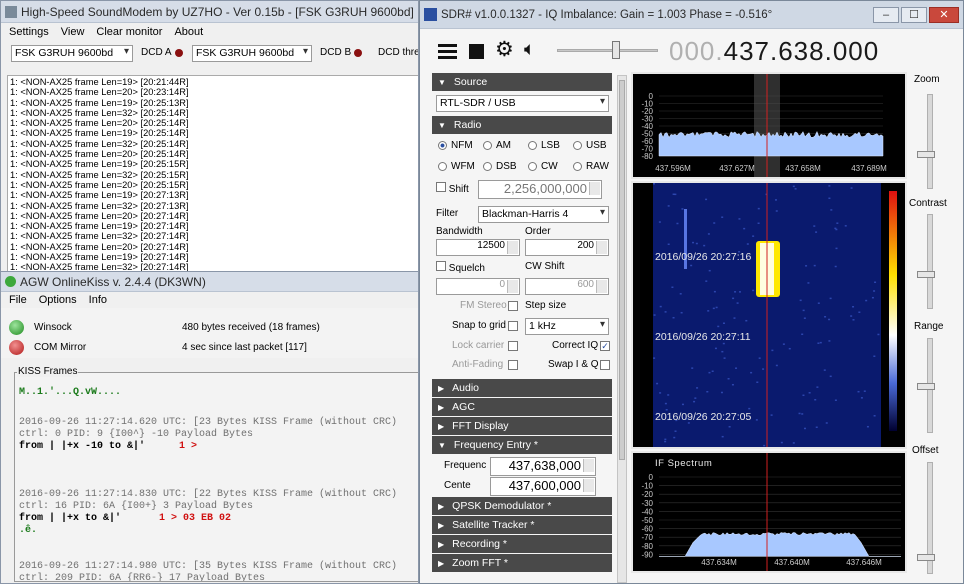 The height and width of the screenshot is (584, 964). Describe the element at coordinates (129, 32) in the screenshot. I see `menu-clear-monitor: Clear monitor` at that location.